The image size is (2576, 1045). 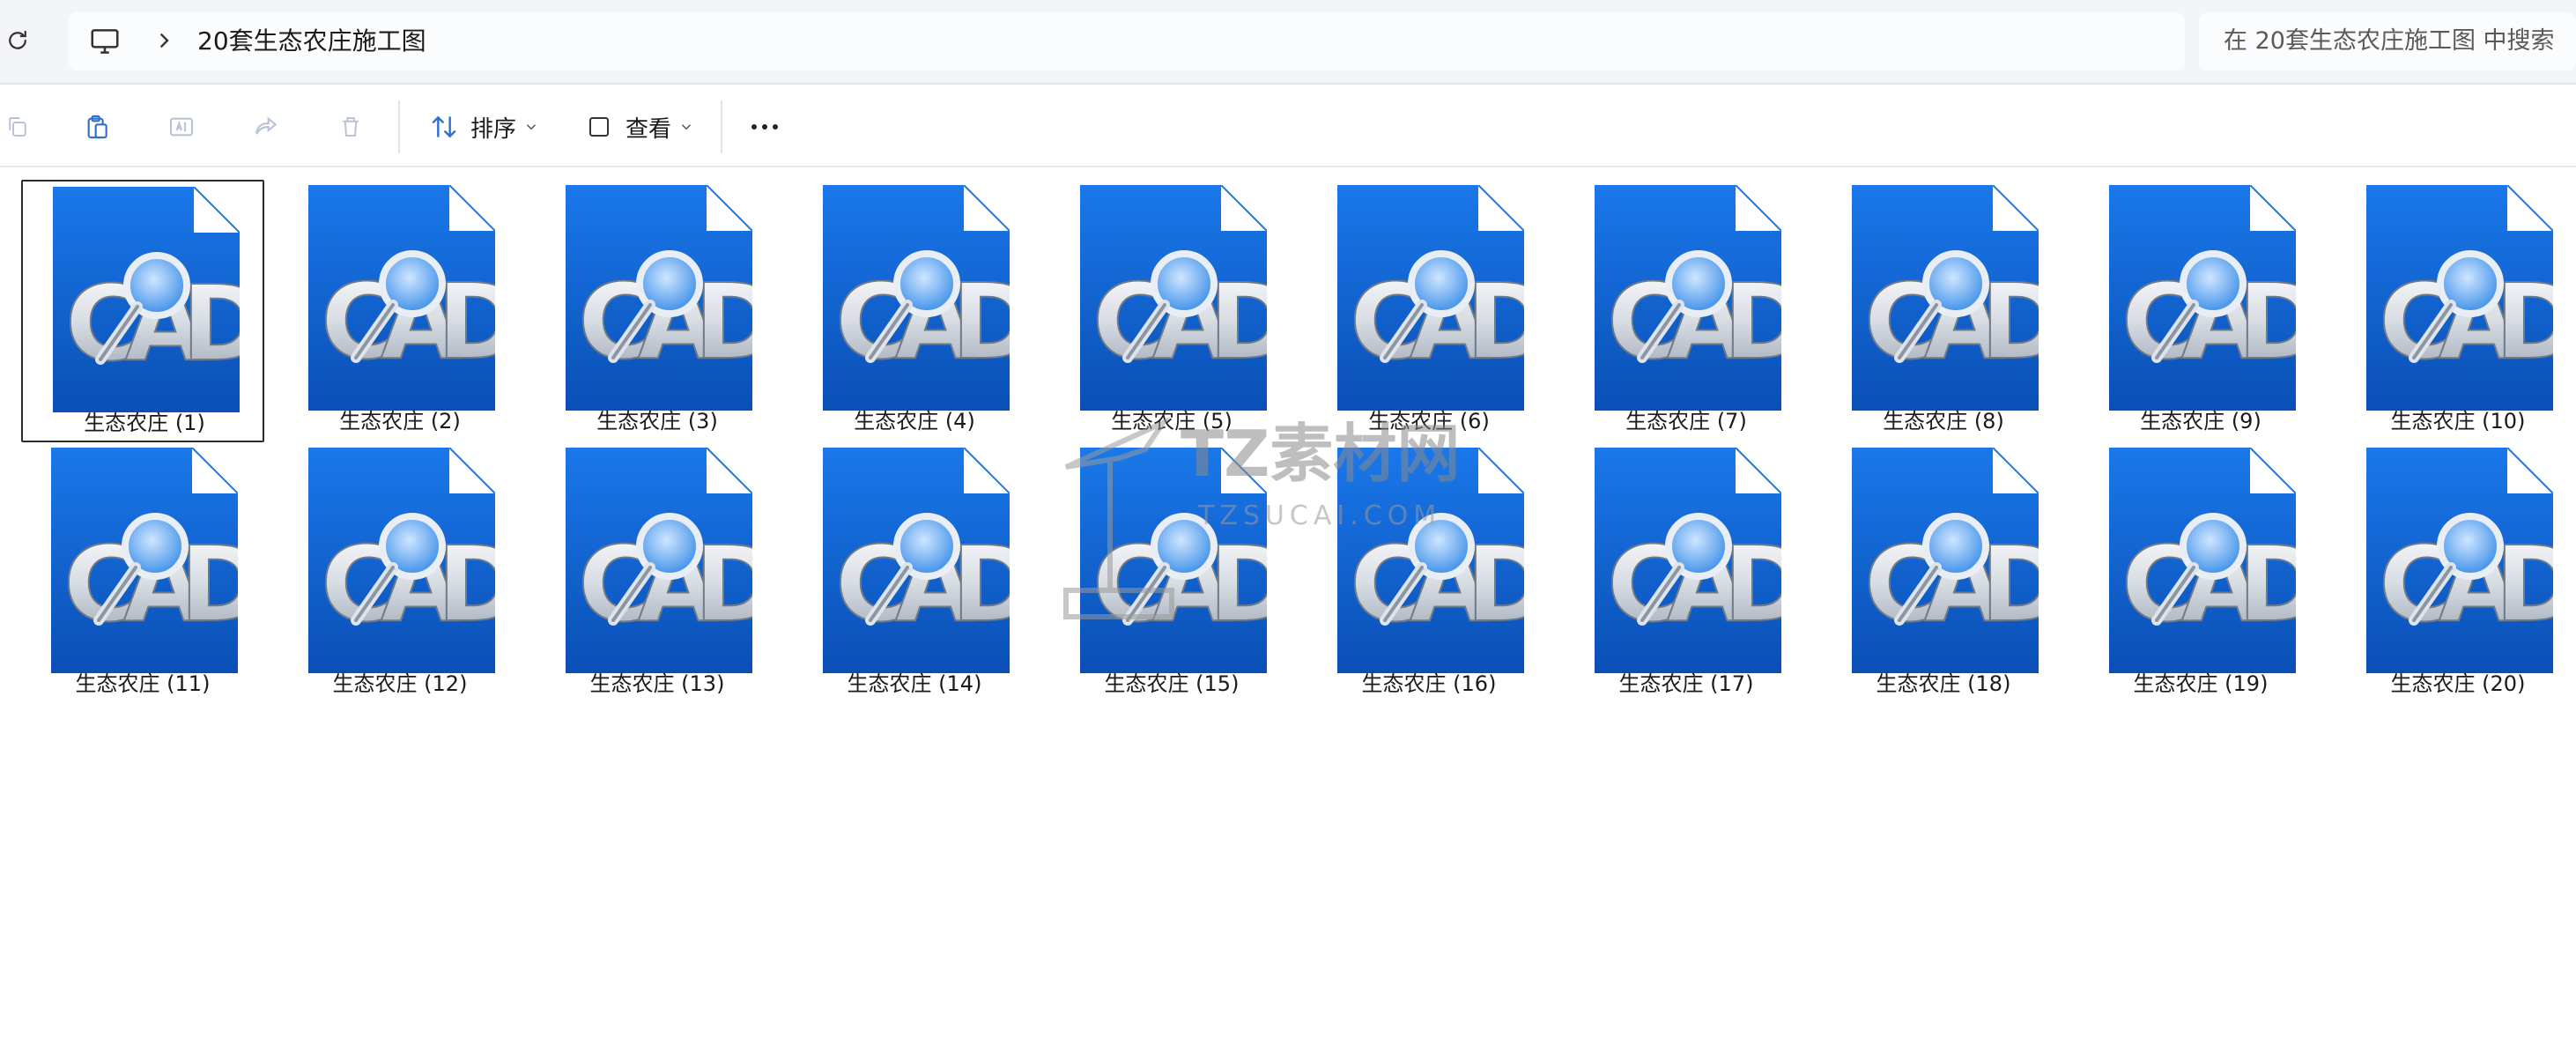 I want to click on share-icon, so click(x=266, y=127).